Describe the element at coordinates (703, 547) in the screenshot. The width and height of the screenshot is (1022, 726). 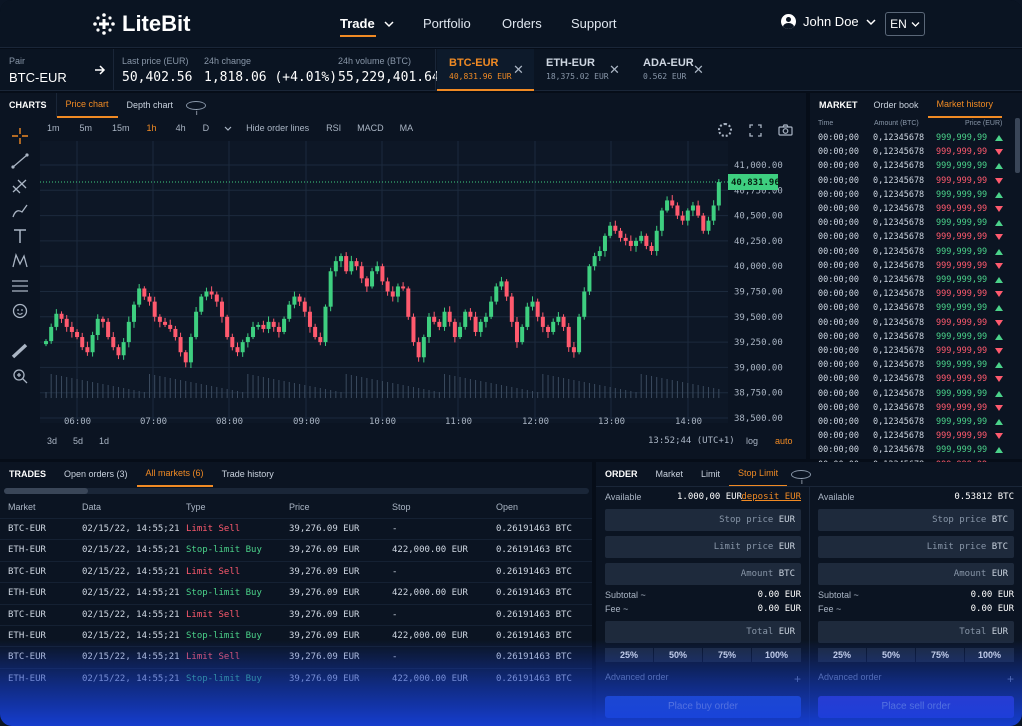
I see `limit-price-input: Limit price EUR` at that location.